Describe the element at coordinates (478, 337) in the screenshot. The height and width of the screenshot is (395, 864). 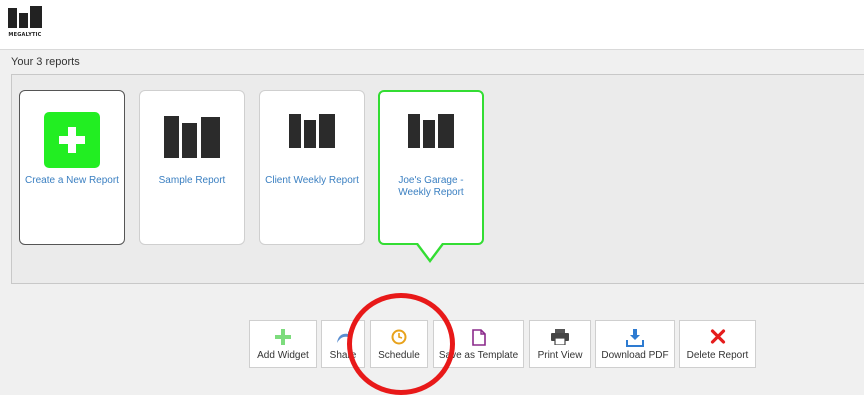
I see `document-icon` at that location.